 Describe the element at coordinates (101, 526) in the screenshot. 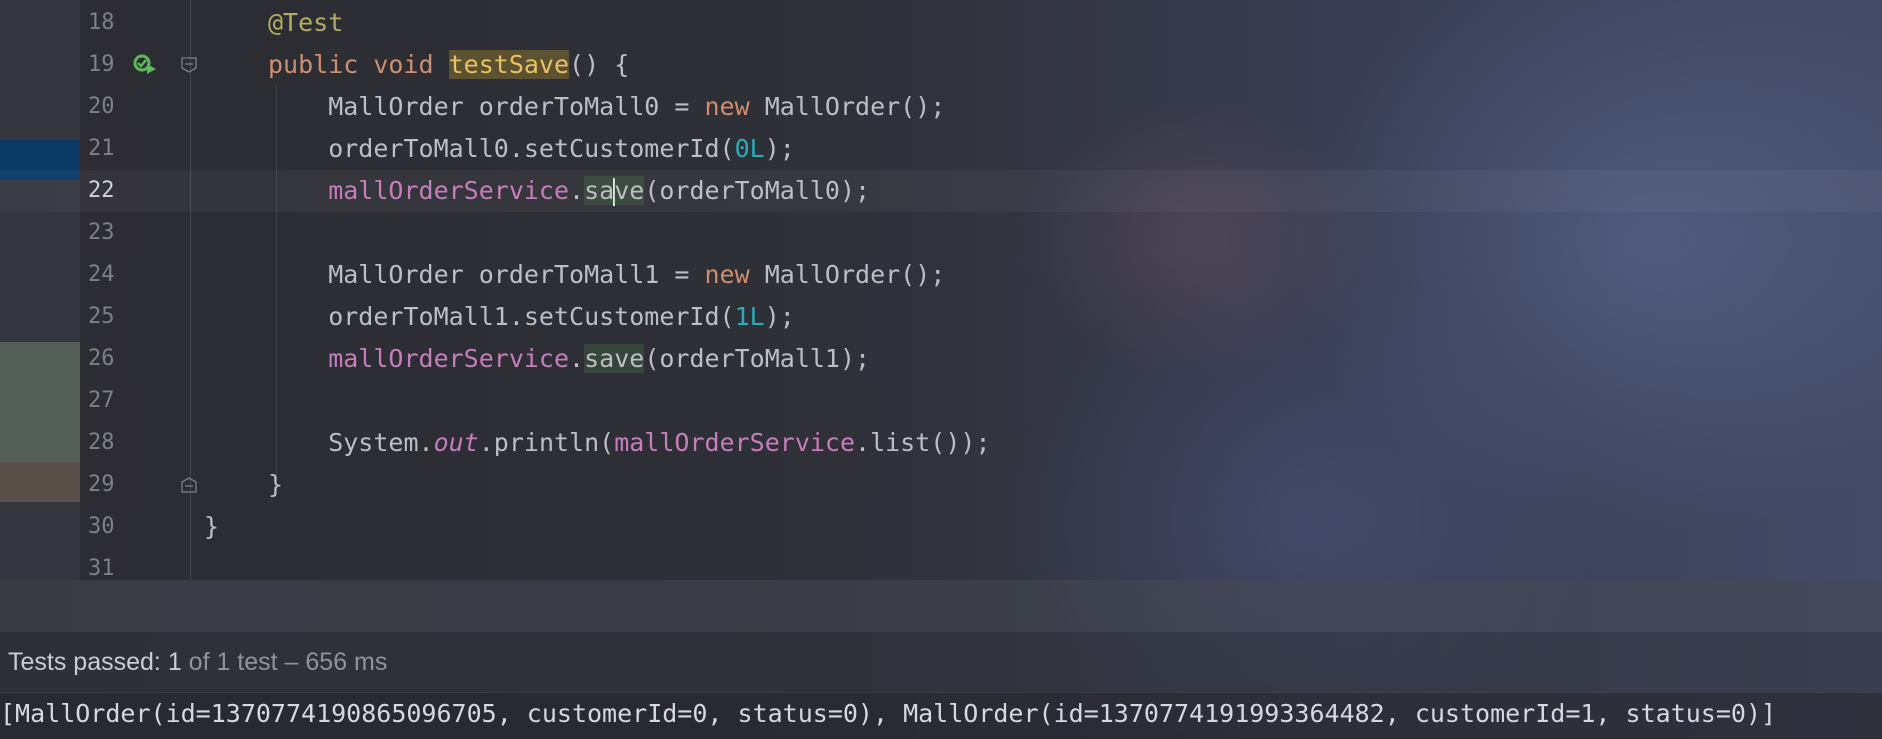

I see `line-number: 30` at that location.